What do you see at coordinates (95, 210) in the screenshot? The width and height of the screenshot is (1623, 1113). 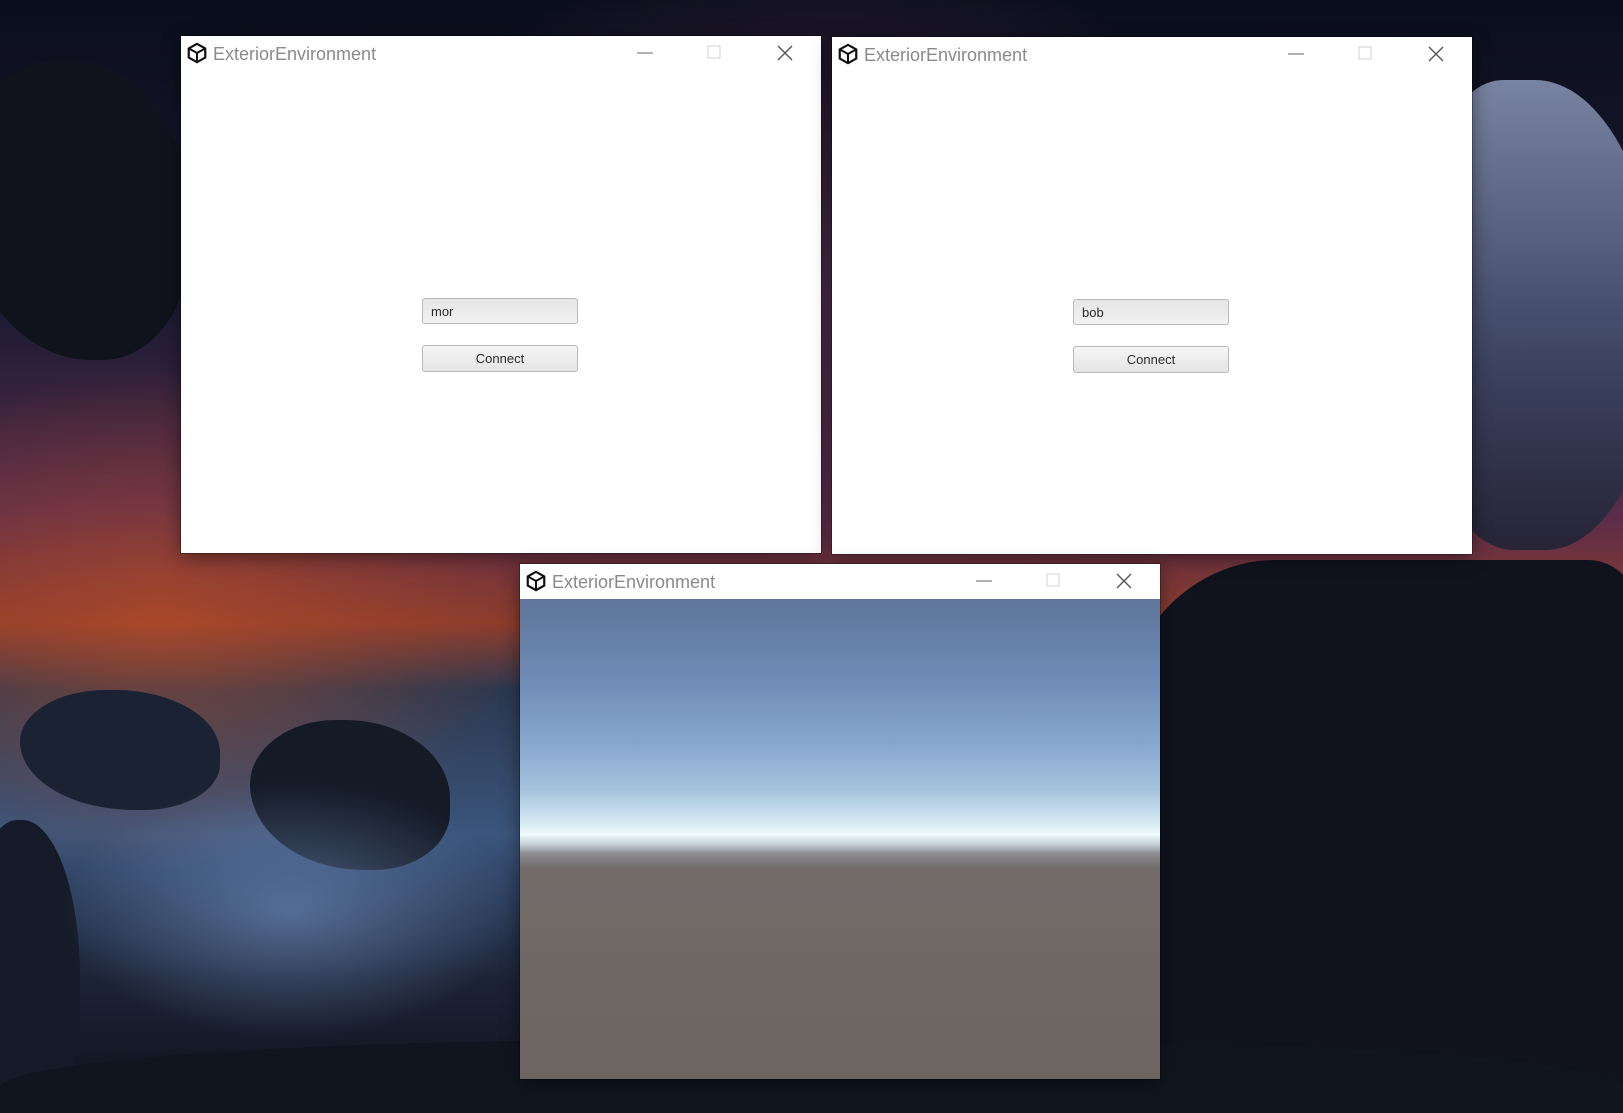 I see `wallpaper-rock` at bounding box center [95, 210].